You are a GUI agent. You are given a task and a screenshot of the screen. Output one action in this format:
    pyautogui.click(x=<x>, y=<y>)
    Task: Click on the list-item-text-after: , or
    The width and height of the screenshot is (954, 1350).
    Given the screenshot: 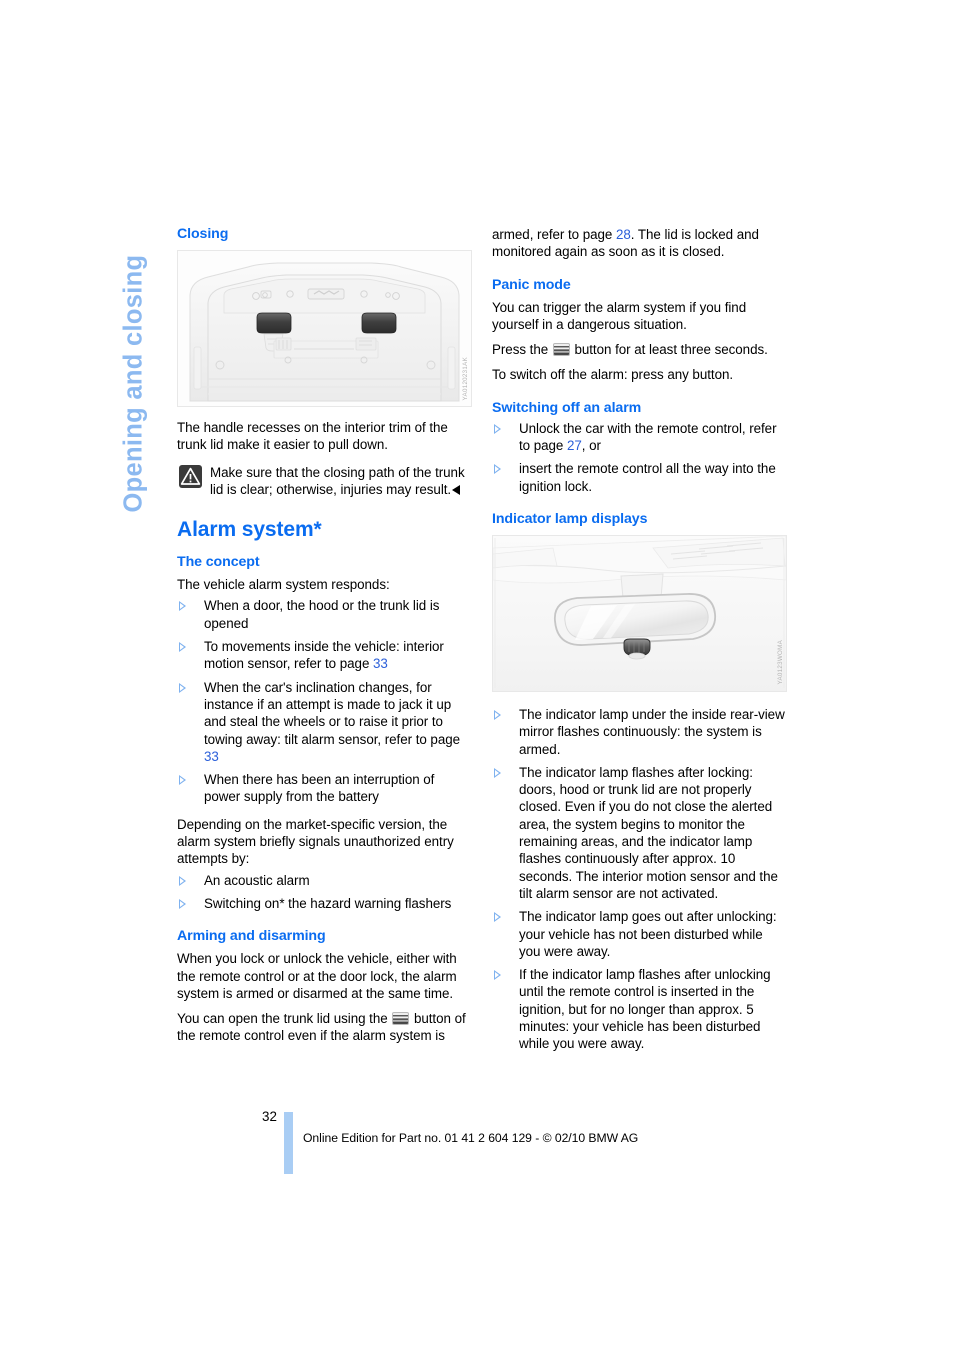 What is the action you would take?
    pyautogui.click(x=591, y=446)
    